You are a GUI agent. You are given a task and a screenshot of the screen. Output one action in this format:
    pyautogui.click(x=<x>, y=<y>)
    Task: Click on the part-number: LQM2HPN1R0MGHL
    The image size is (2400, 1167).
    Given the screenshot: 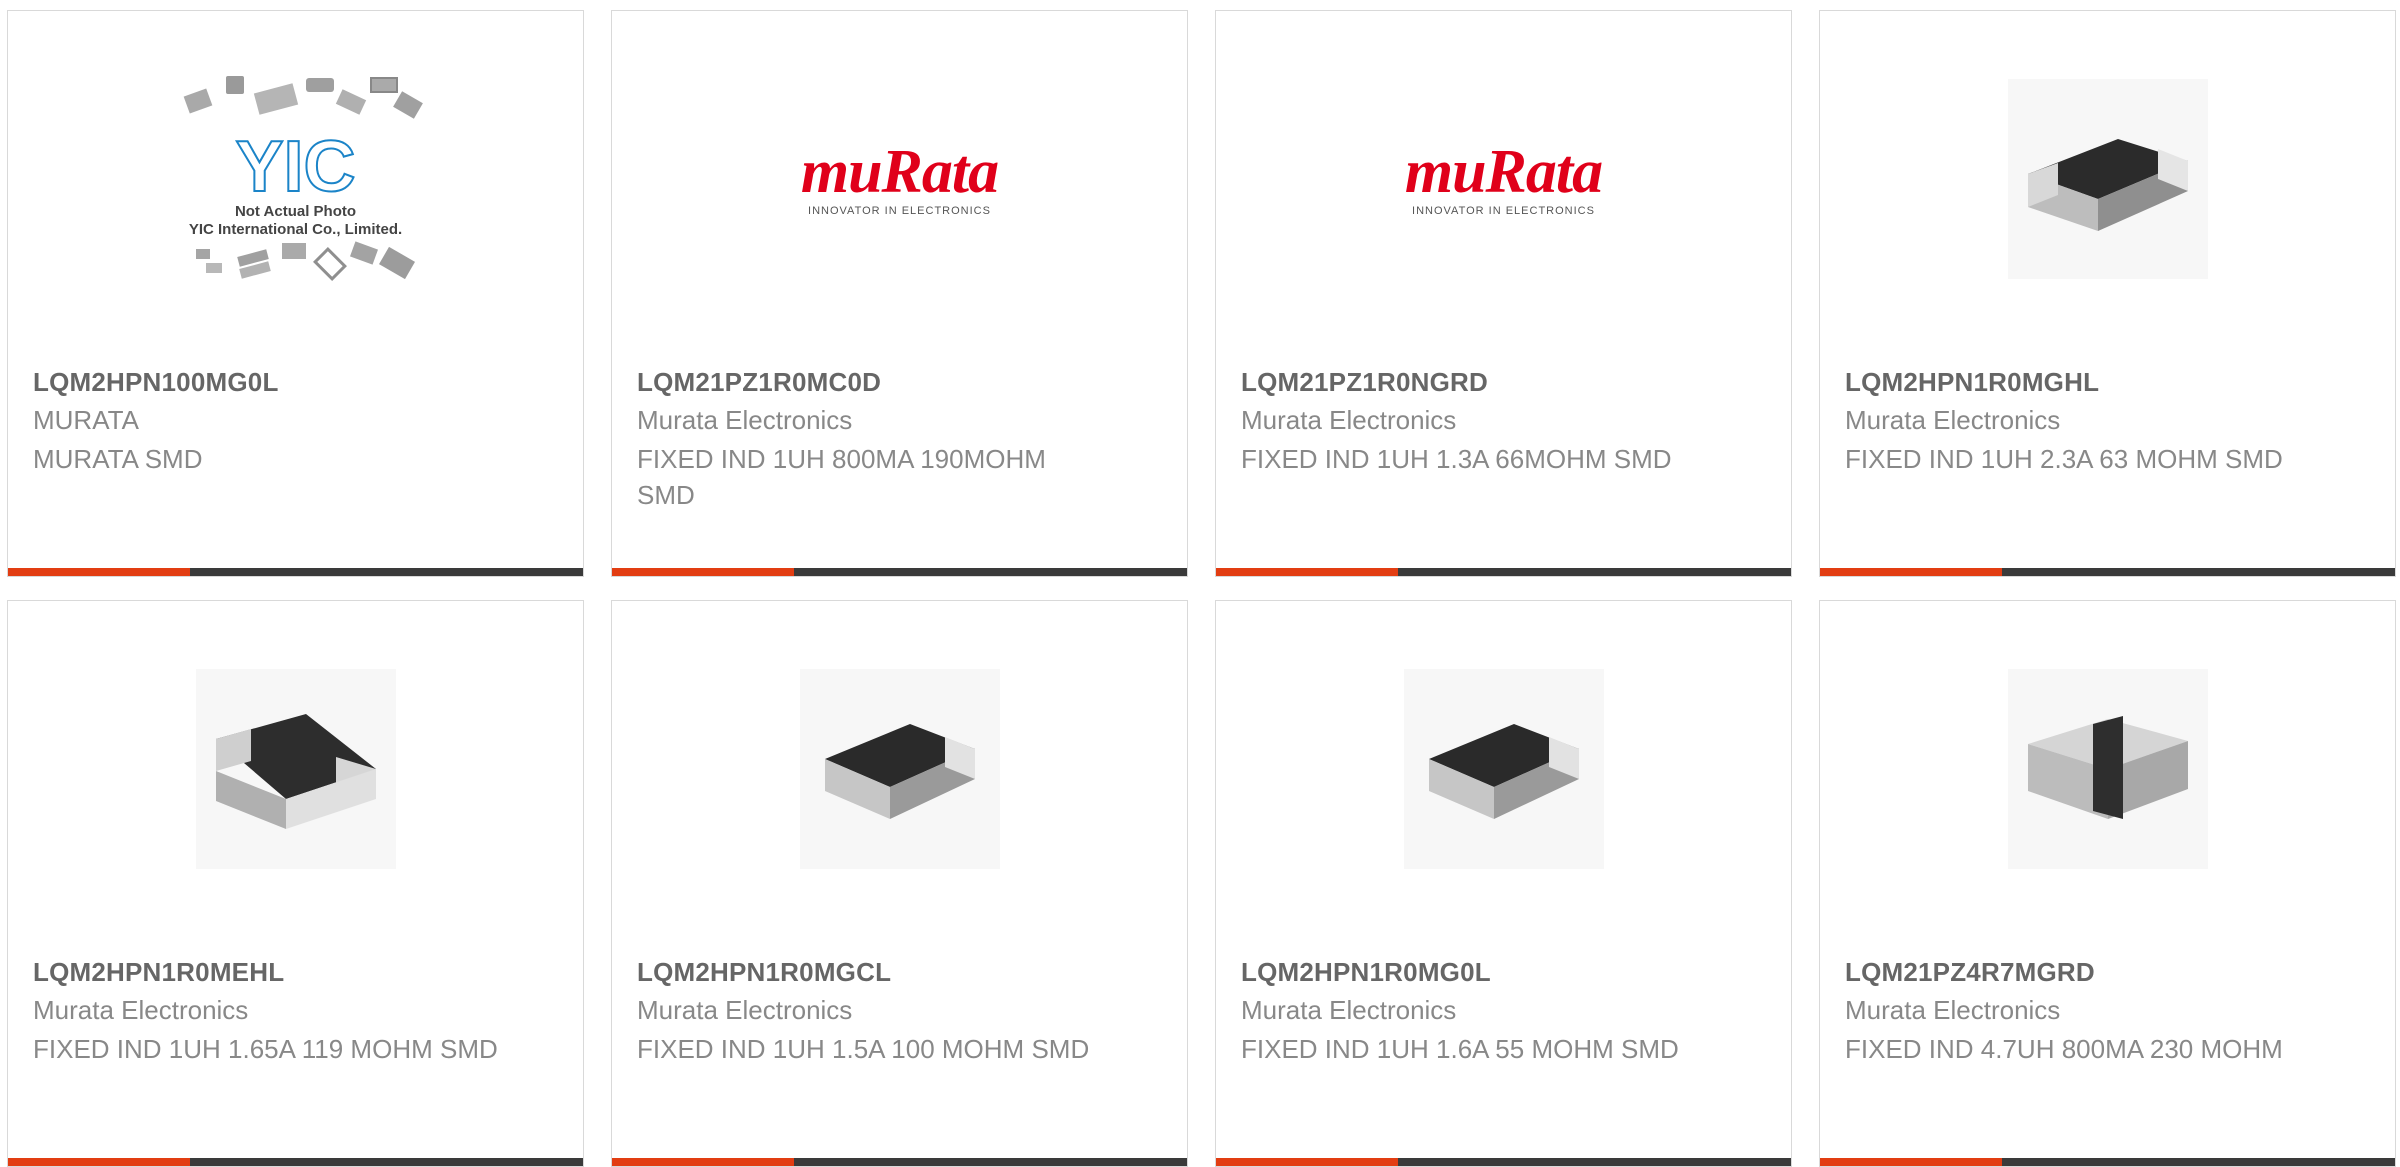 What is the action you would take?
    pyautogui.click(x=1972, y=382)
    